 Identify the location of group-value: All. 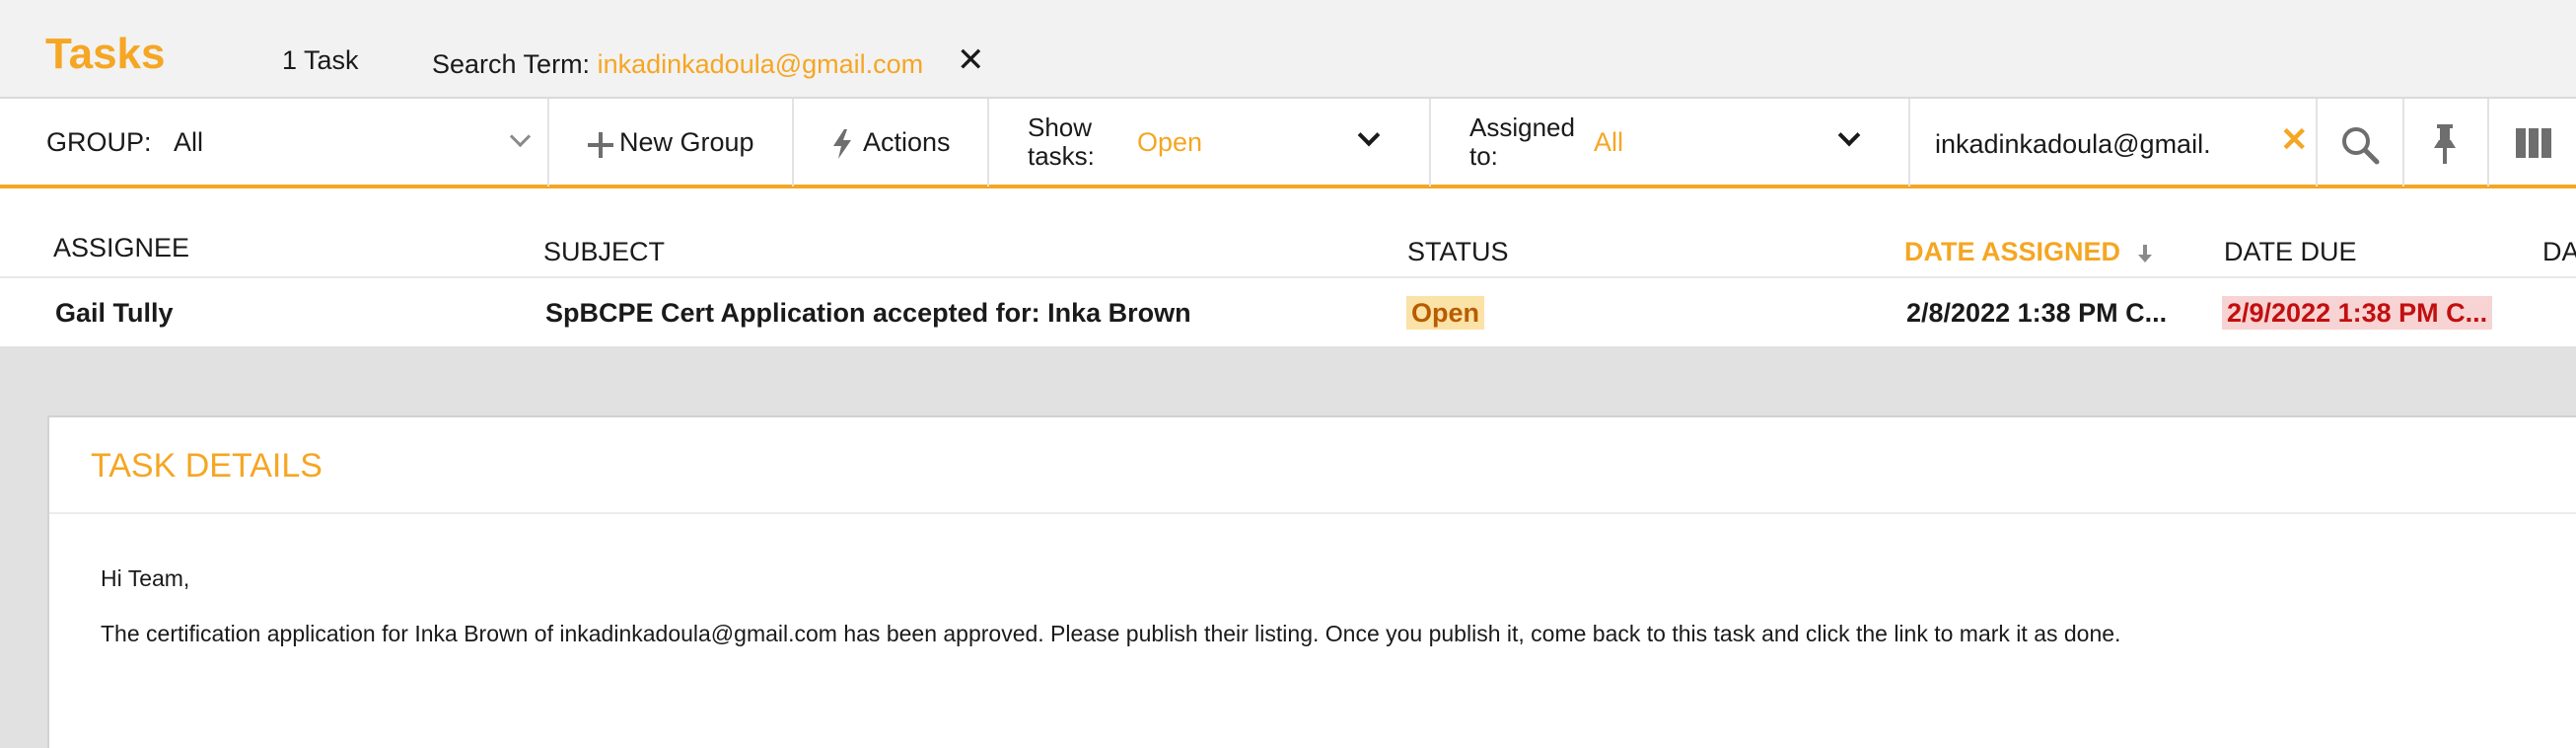
(189, 142).